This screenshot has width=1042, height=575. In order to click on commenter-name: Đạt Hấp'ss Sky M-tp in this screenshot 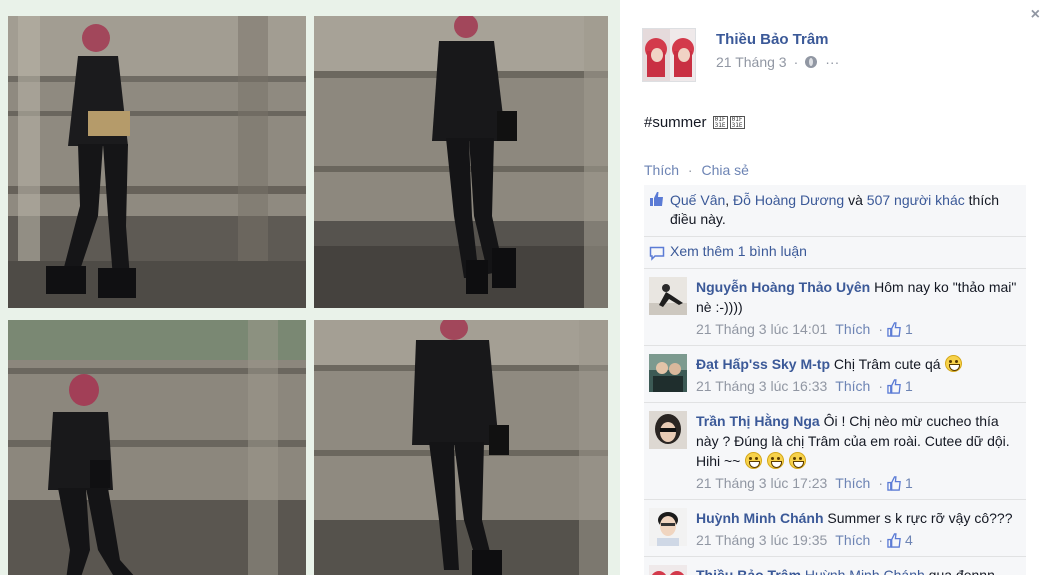, I will do `click(763, 364)`.